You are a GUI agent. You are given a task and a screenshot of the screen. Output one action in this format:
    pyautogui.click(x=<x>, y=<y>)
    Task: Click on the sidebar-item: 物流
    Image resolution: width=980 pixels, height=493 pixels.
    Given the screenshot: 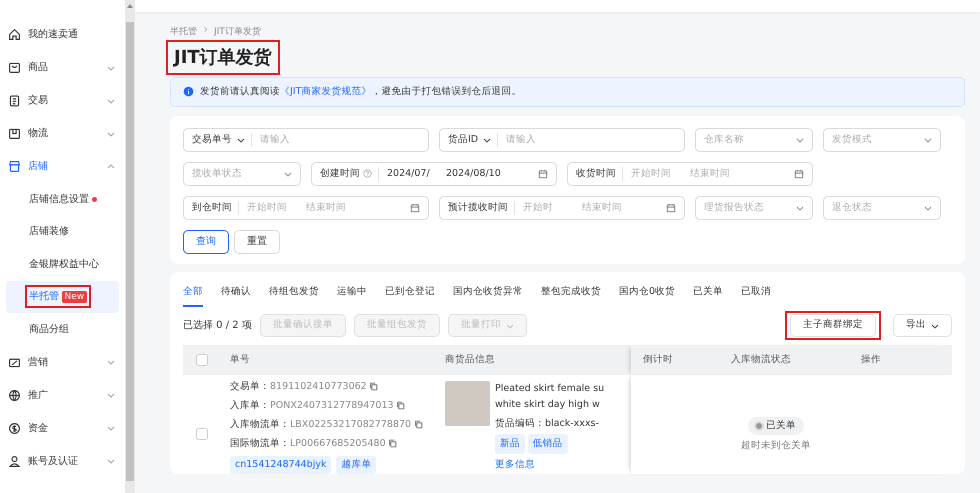 What is the action you would take?
    pyautogui.click(x=62, y=133)
    